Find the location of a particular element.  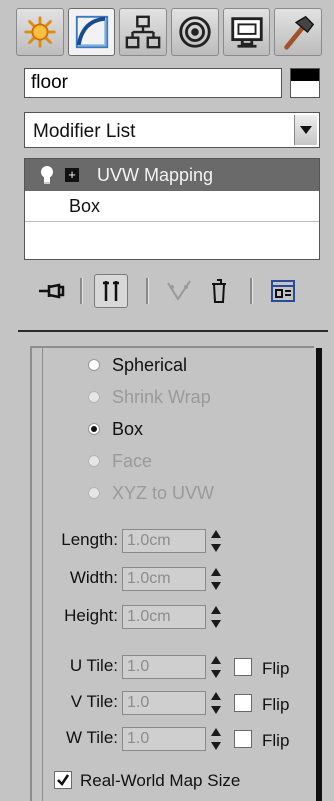

make-unique-button is located at coordinates (179, 291).